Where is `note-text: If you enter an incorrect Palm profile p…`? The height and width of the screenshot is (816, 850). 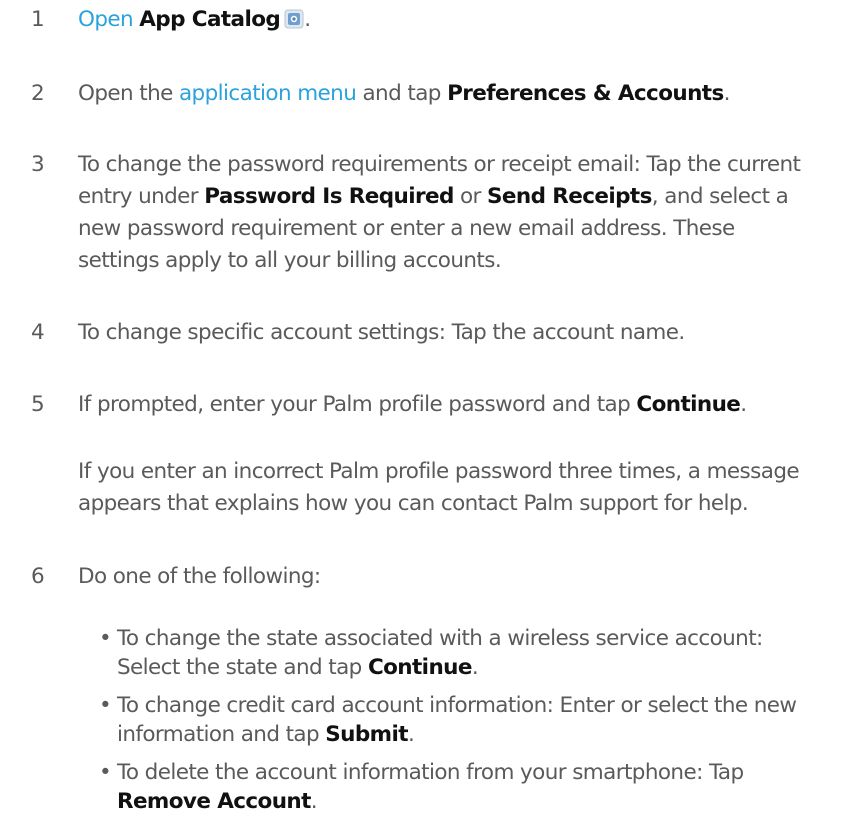 note-text: If you enter an incorrect Palm profile p… is located at coordinates (439, 487).